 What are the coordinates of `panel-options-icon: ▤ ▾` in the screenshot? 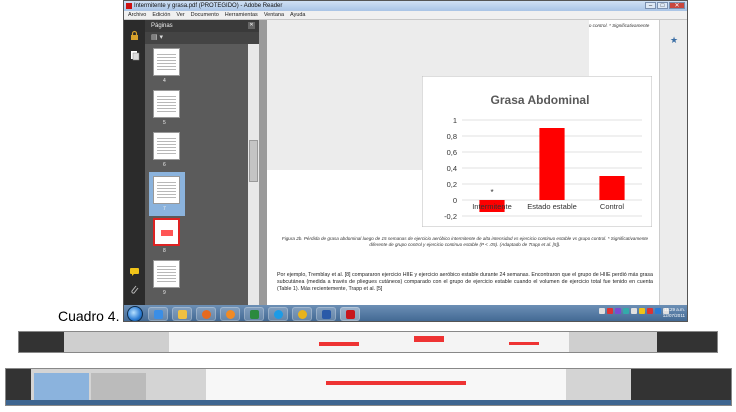 It's located at (202, 38).